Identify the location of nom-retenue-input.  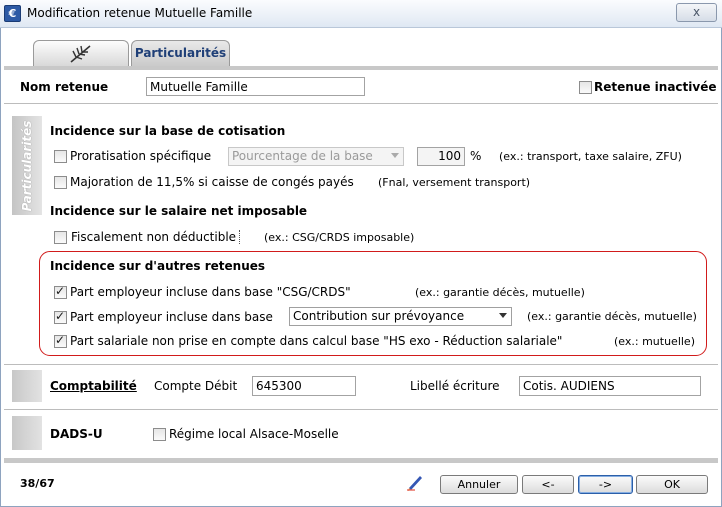
(255, 86).